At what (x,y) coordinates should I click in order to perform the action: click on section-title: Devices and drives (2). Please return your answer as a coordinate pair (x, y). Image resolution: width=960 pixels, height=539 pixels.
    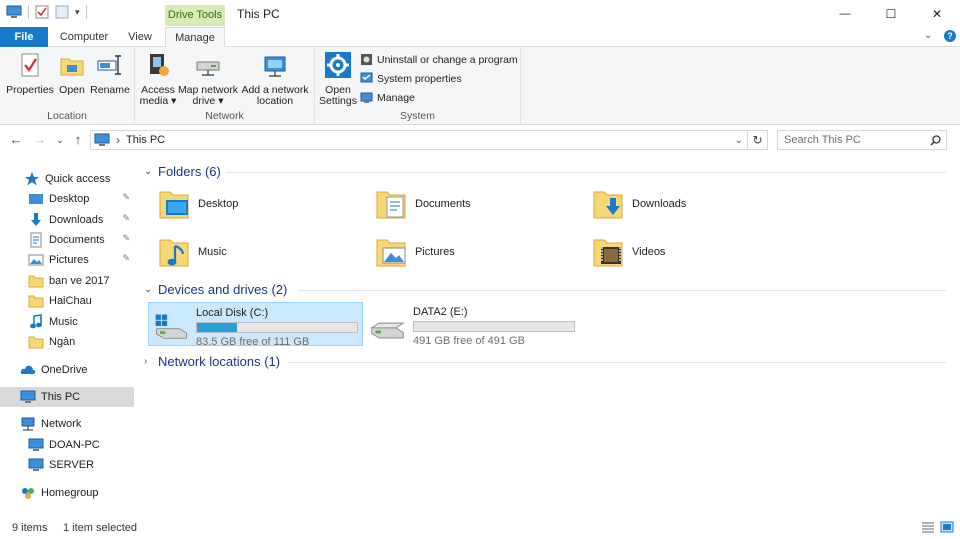
    Looking at the image, I should click on (223, 289).